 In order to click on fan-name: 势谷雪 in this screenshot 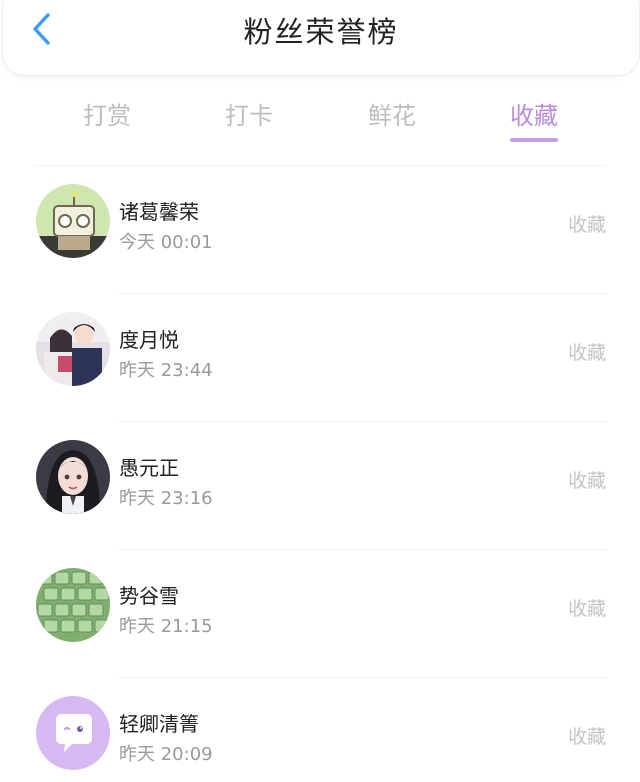, I will do `click(149, 596)`.